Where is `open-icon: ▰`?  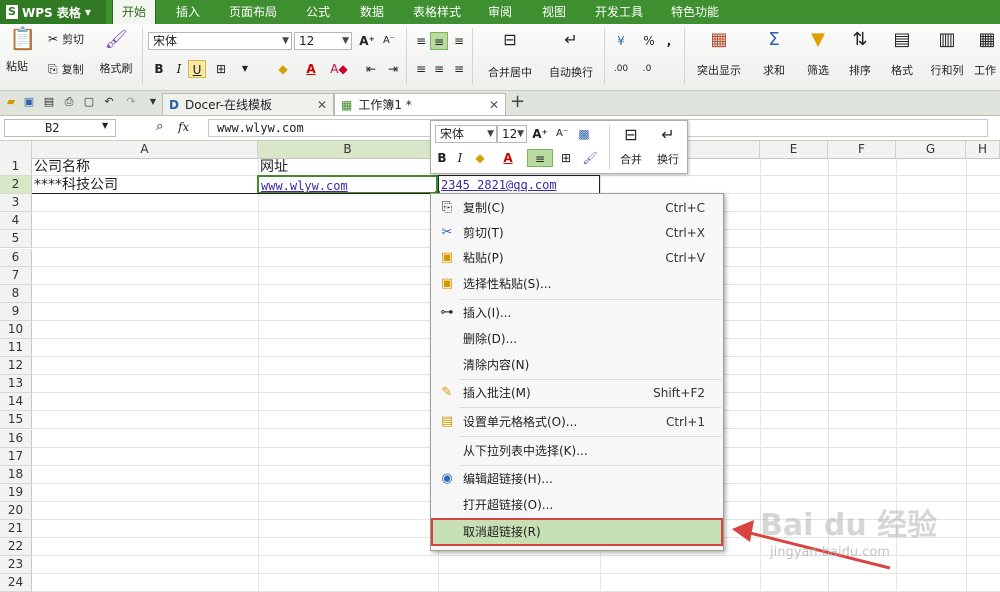 open-icon: ▰ is located at coordinates (11, 102).